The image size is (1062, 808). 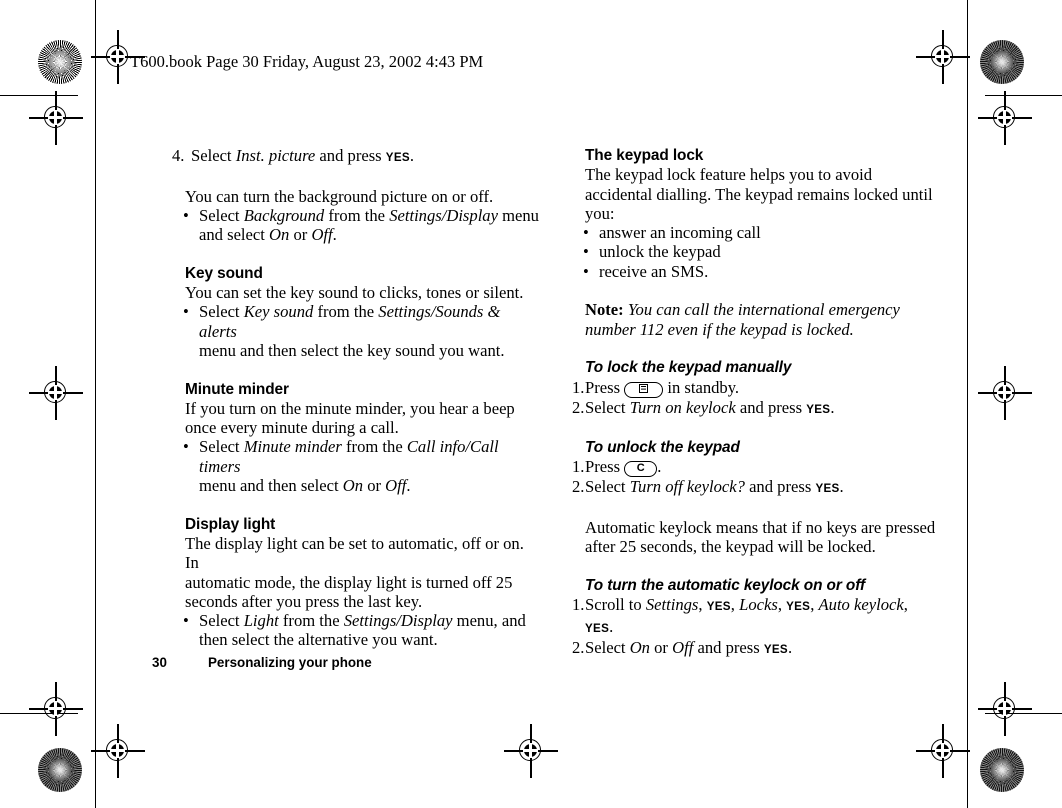 What do you see at coordinates (1005, 709) in the screenshot?
I see `registration-mark-right-lower` at bounding box center [1005, 709].